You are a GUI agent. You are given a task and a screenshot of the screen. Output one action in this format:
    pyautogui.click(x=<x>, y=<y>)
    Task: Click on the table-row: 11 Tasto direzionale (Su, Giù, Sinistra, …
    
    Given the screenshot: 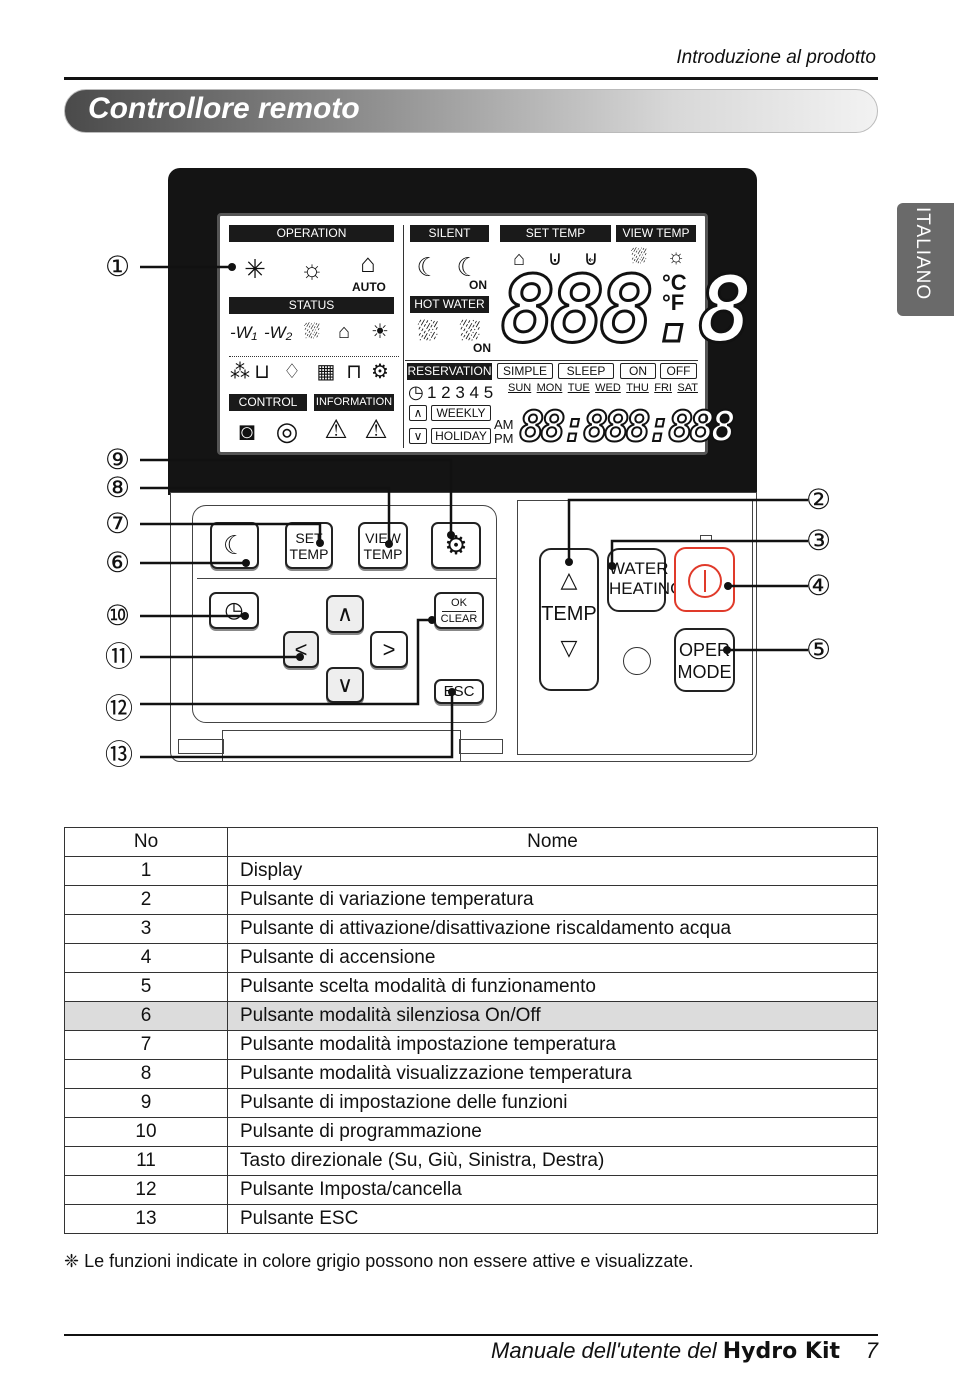 What is the action you would take?
    pyautogui.click(x=471, y=1161)
    